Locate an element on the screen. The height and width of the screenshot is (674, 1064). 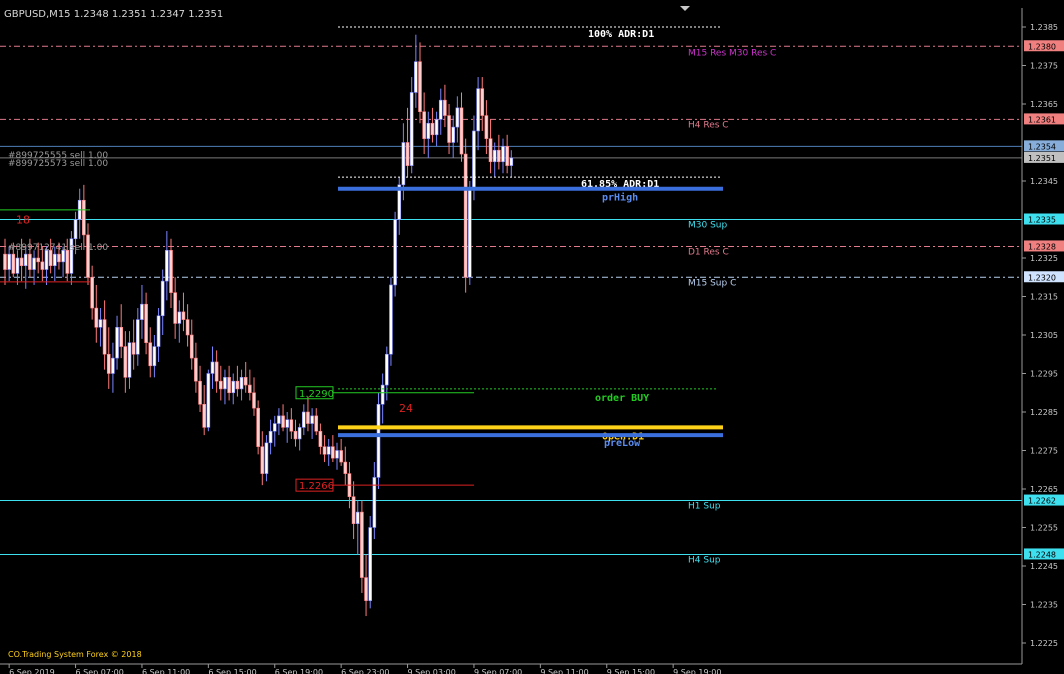
price-tag-label: 1.2320 is located at coordinates (1042, 277).